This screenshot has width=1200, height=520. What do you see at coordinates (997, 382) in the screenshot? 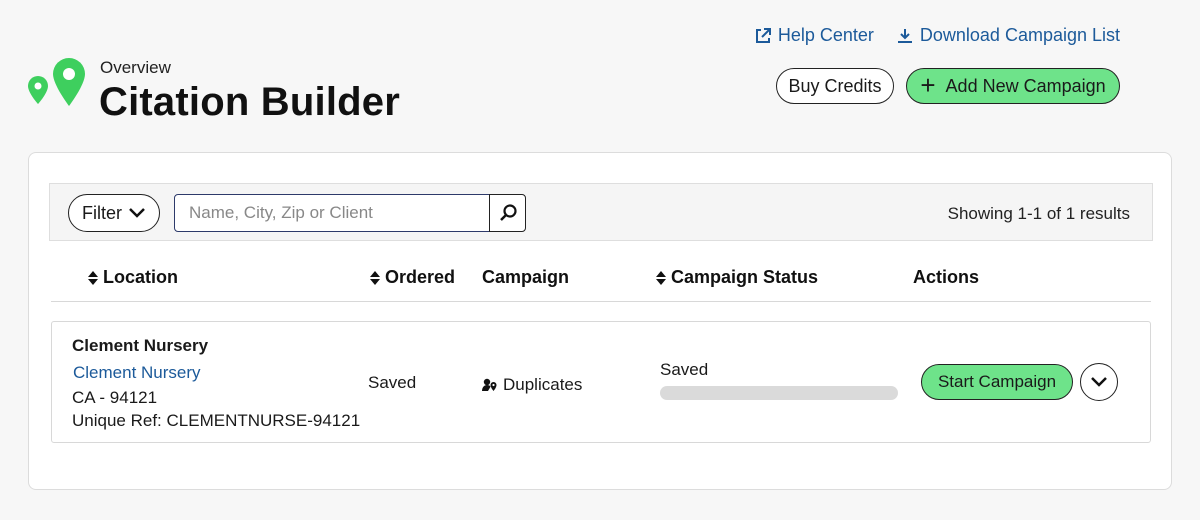
I see `start-campaign-button: Start Campaign` at bounding box center [997, 382].